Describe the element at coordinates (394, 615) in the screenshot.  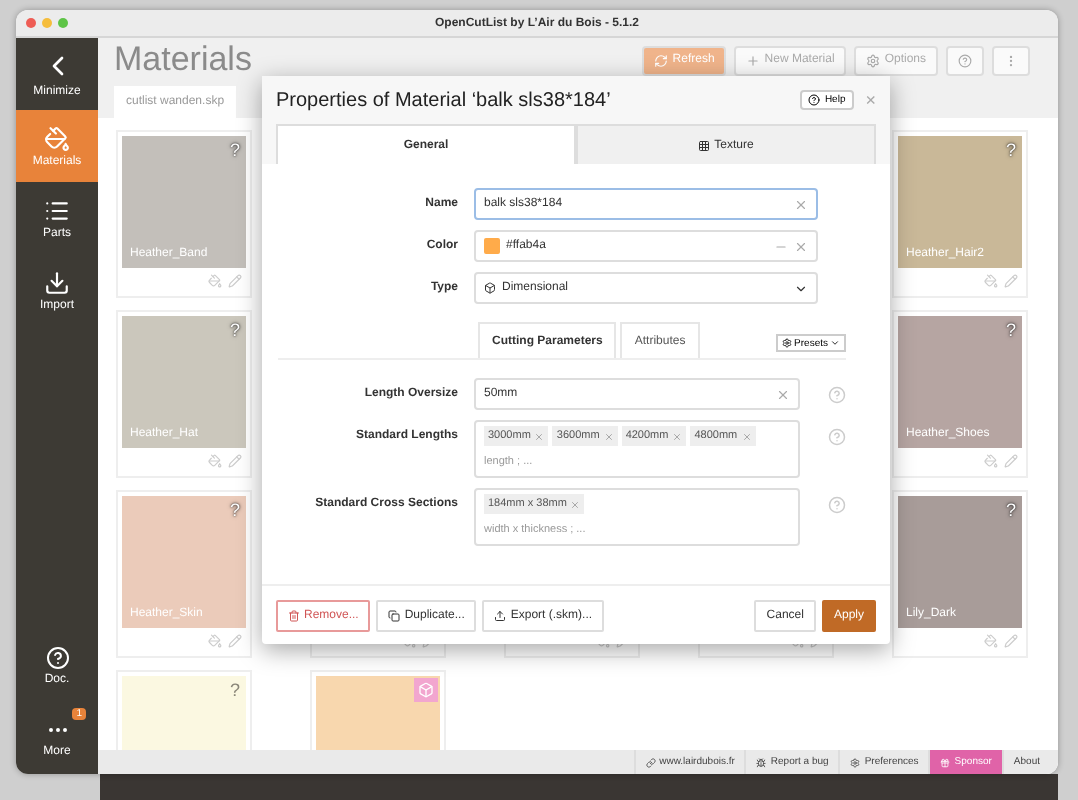
I see `copy-icon` at that location.